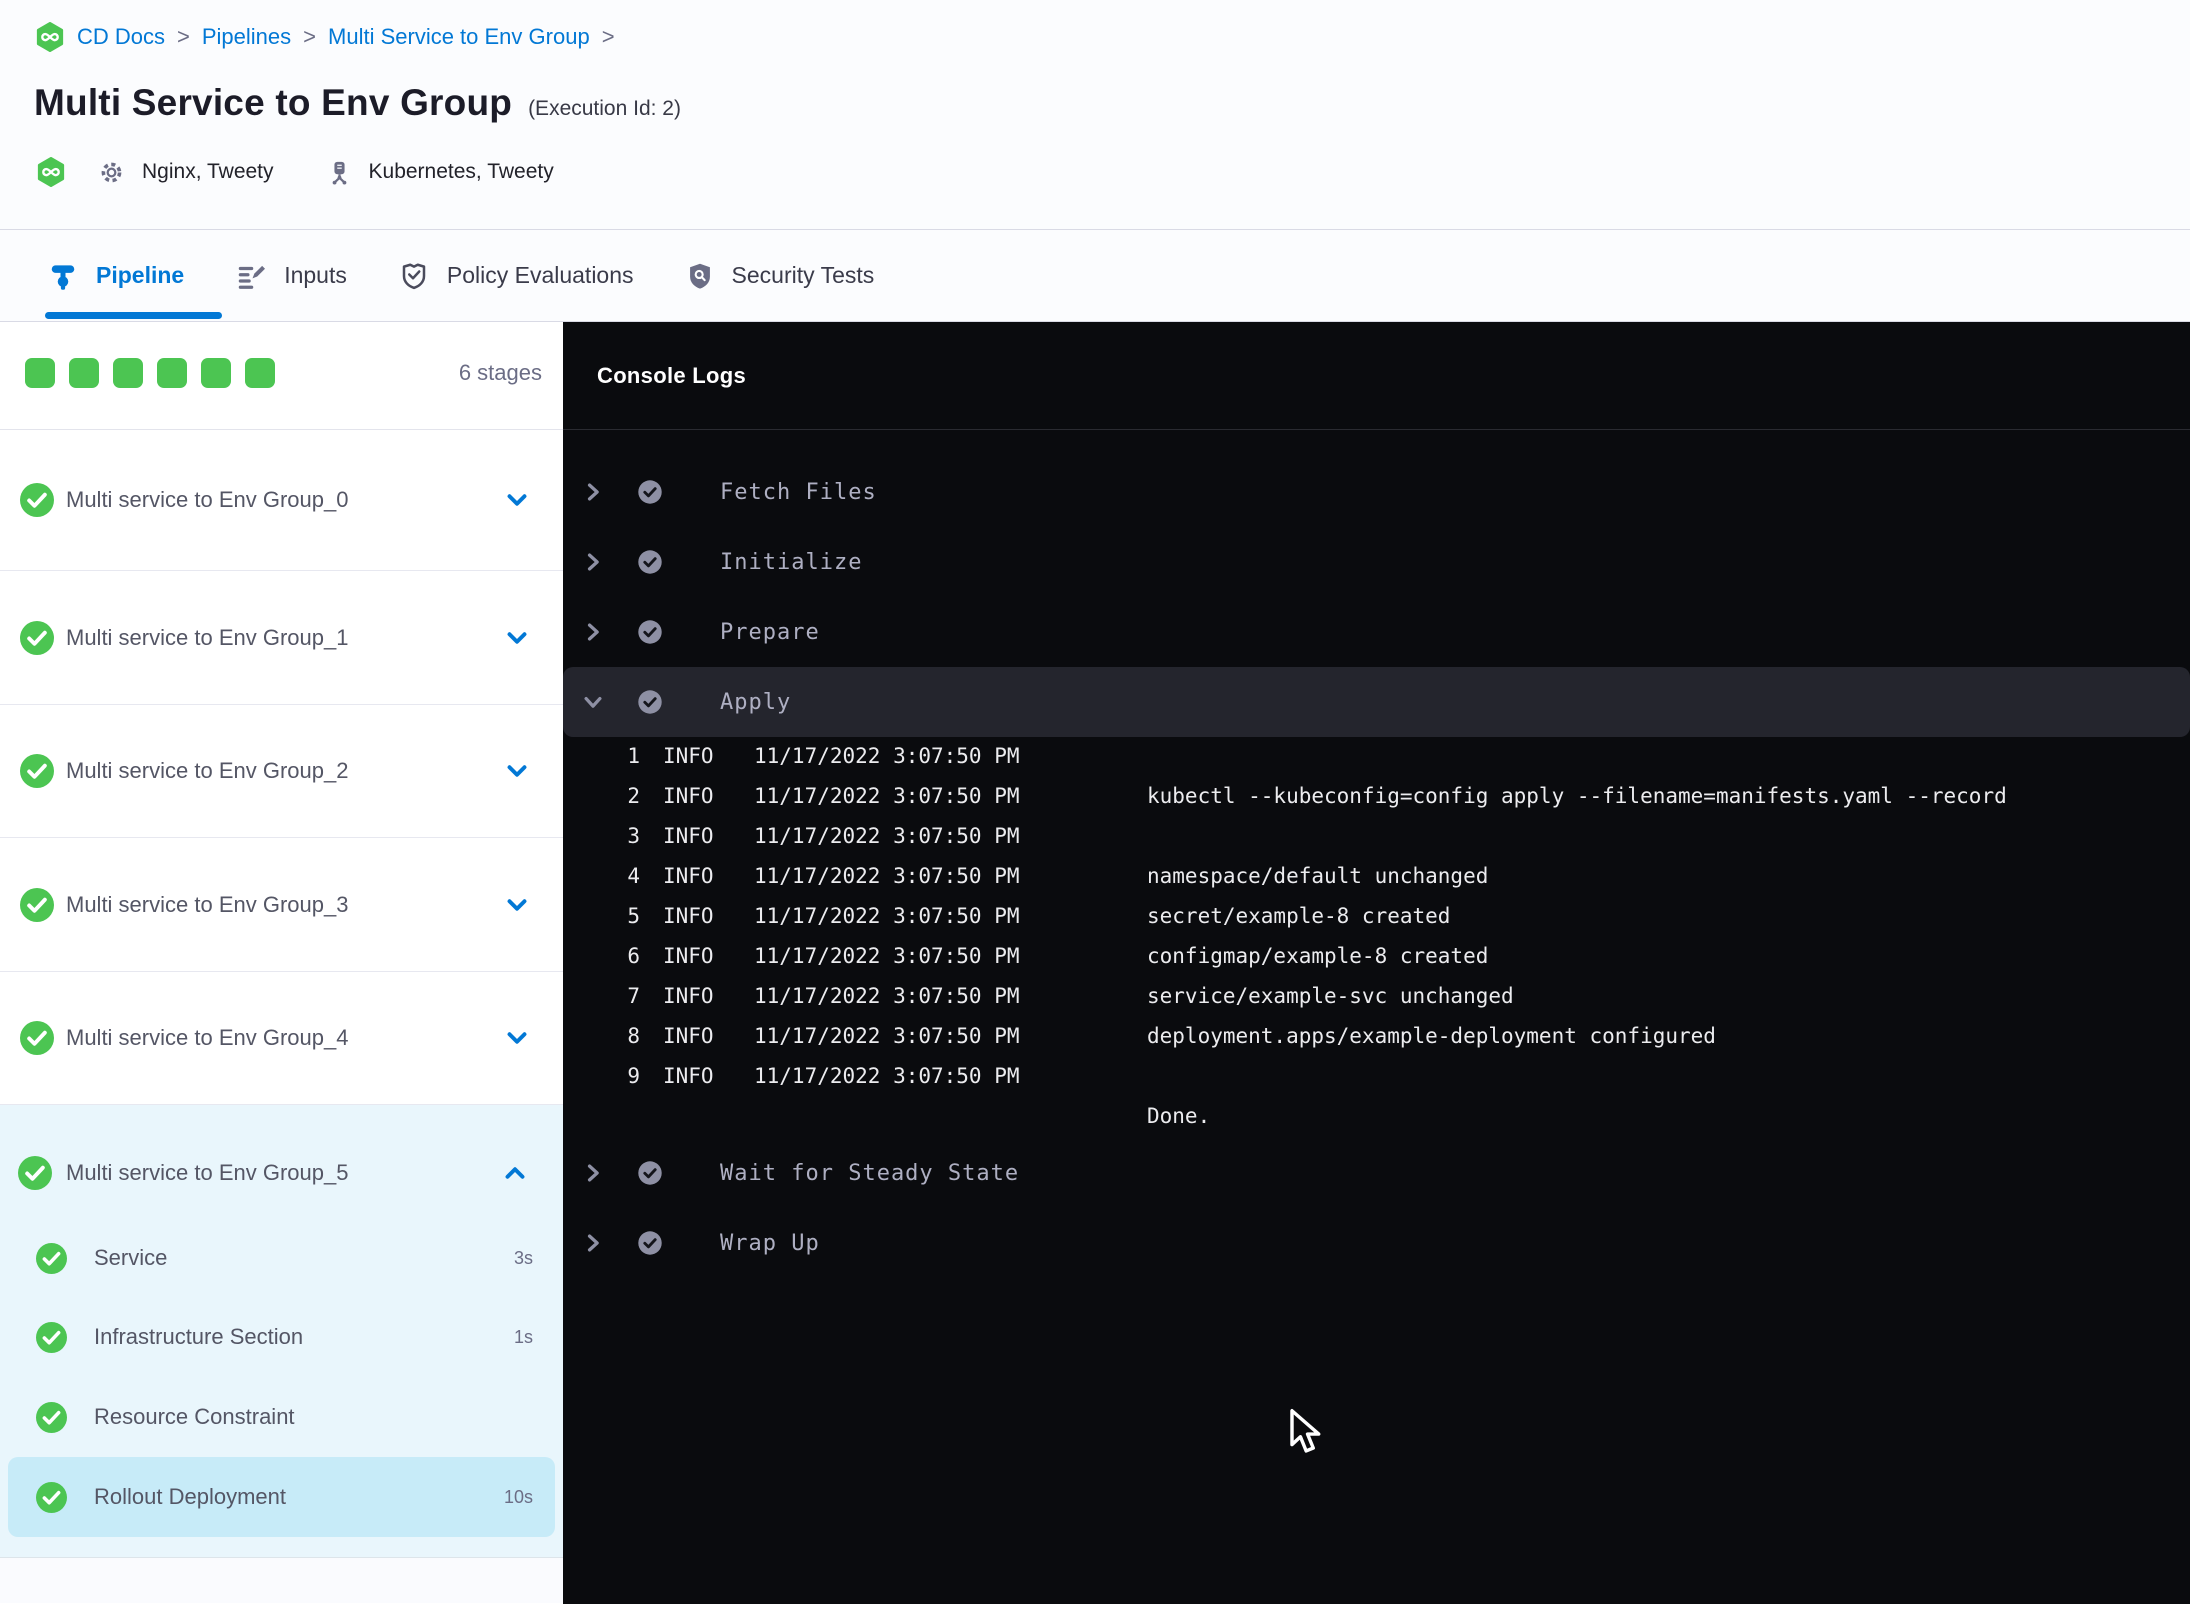 This screenshot has width=2190, height=1604. Describe the element at coordinates (315, 275) in the screenshot. I see `tab-inputs-label: Inputs` at that location.